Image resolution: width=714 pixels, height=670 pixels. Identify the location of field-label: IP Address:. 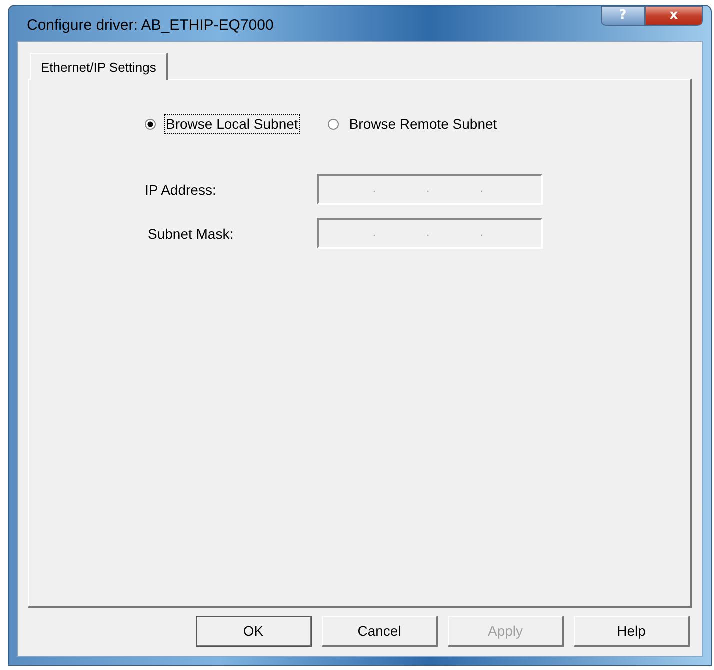
(181, 190).